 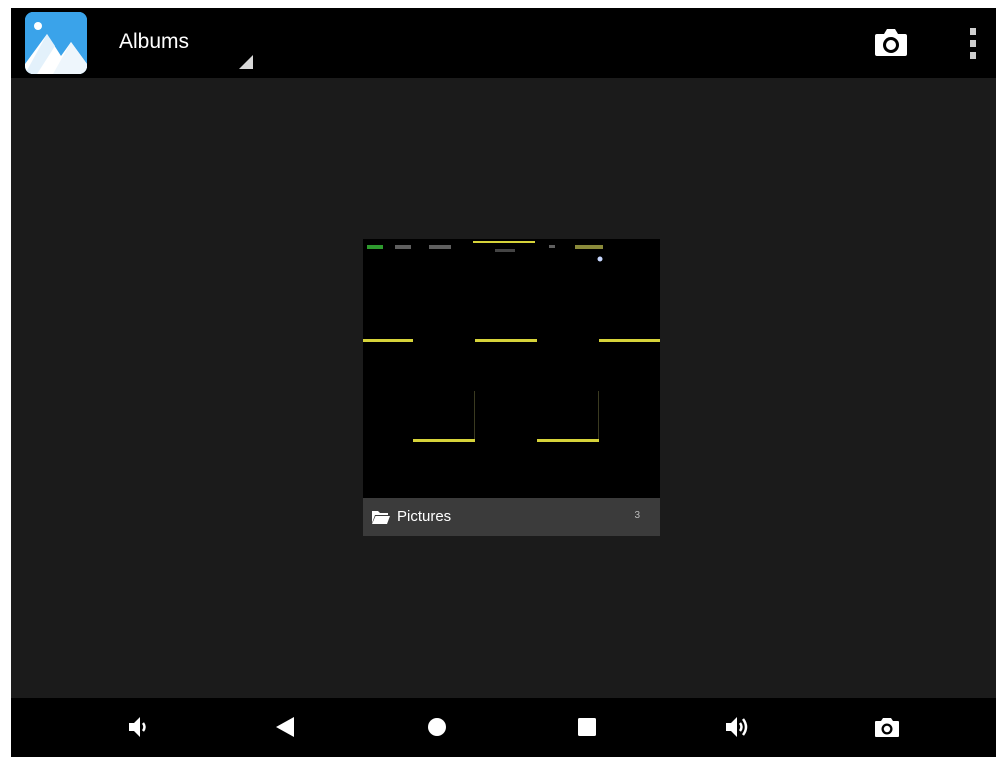 I want to click on album-thumbnail, so click(x=511, y=368).